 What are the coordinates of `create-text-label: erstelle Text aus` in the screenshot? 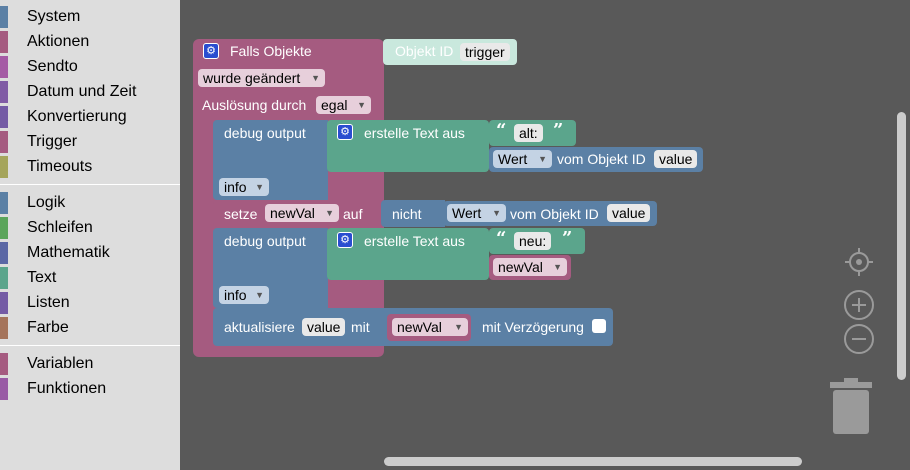 It's located at (414, 133).